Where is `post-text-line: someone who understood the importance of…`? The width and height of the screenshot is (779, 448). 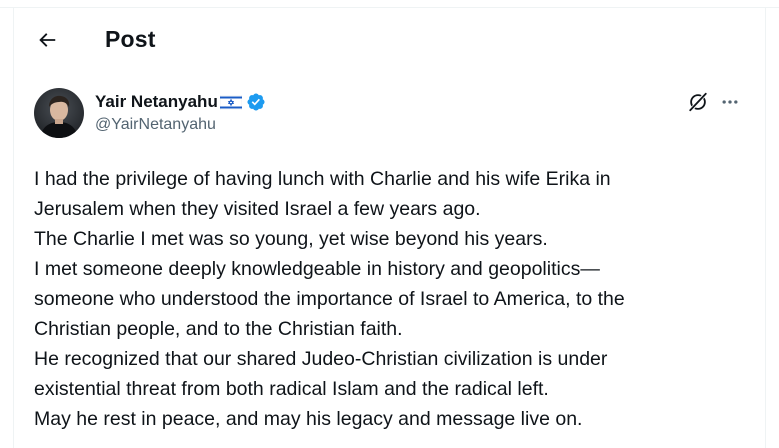
post-text-line: someone who understood the importance of… is located at coordinates (329, 299).